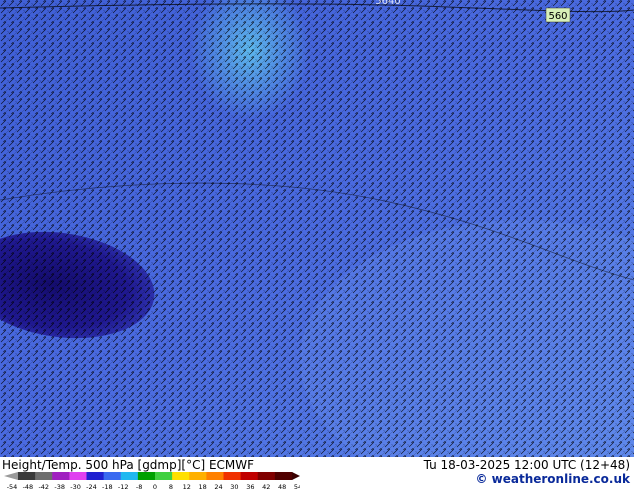  I want to click on scale-tick-label: -24, so click(91, 486).